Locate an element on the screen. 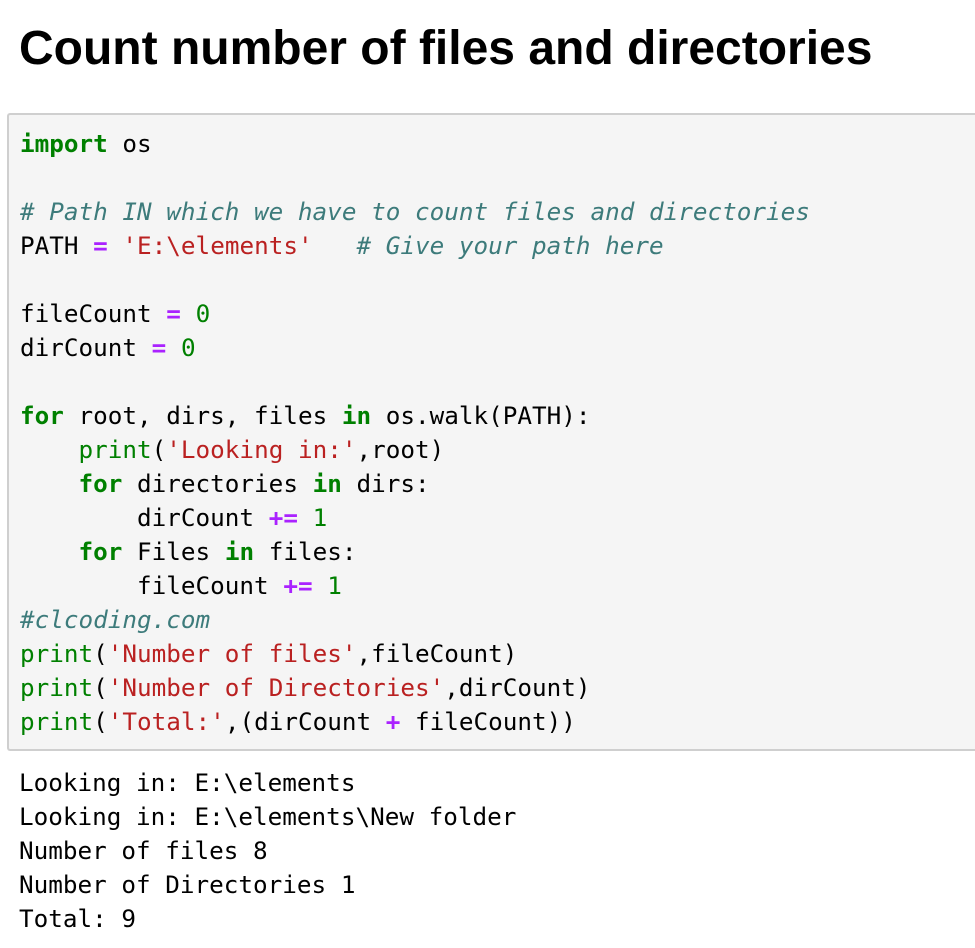  string-token: 'Number of files' is located at coordinates (232, 653).